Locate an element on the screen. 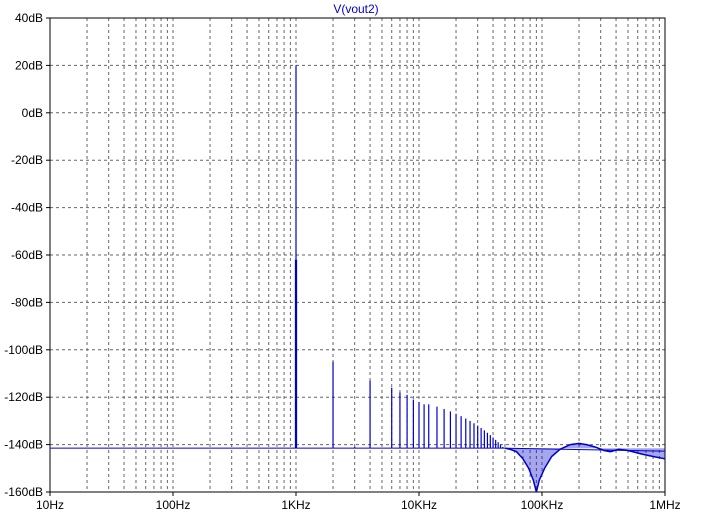  y-tick-label: -120dB is located at coordinates (23, 397).